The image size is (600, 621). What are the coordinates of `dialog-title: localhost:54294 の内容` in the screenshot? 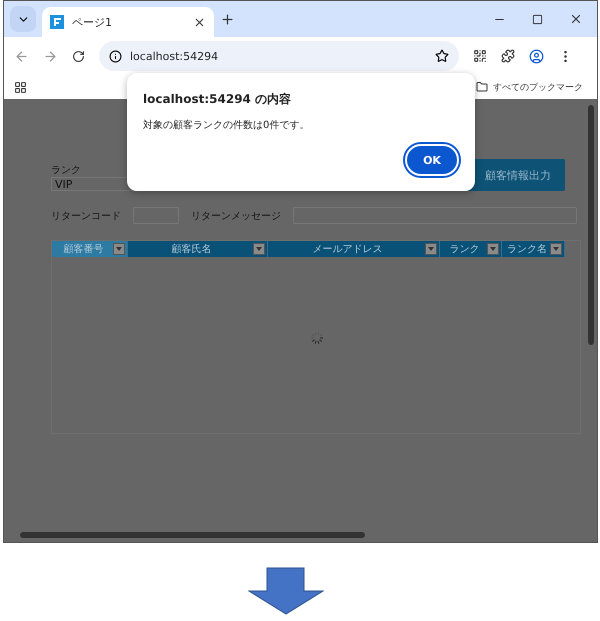 It's located at (217, 99).